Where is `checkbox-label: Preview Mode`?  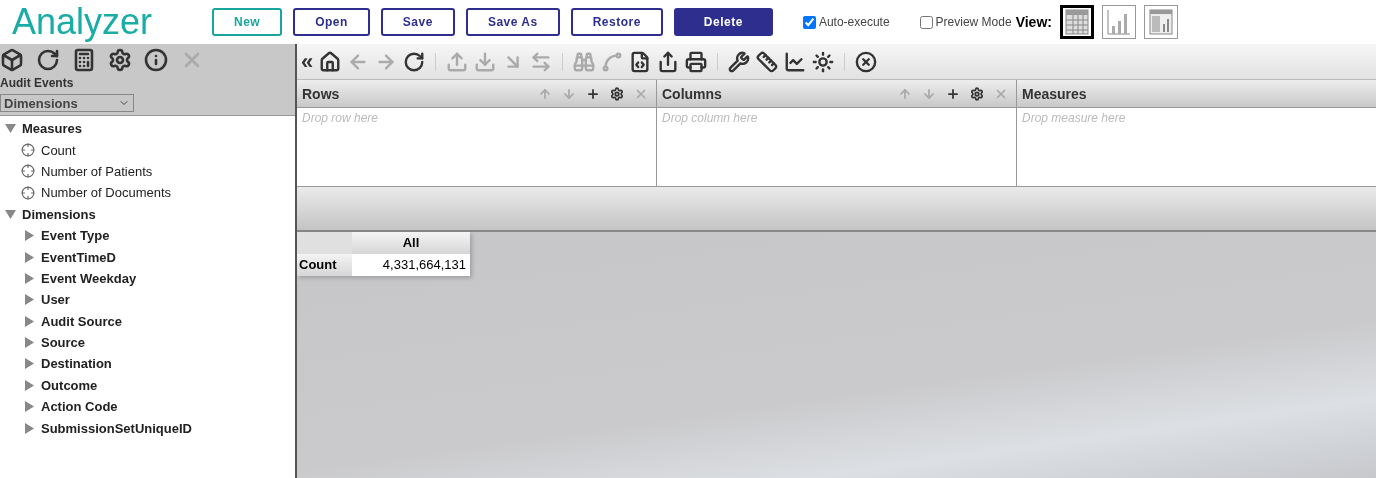 checkbox-label: Preview Mode is located at coordinates (973, 22).